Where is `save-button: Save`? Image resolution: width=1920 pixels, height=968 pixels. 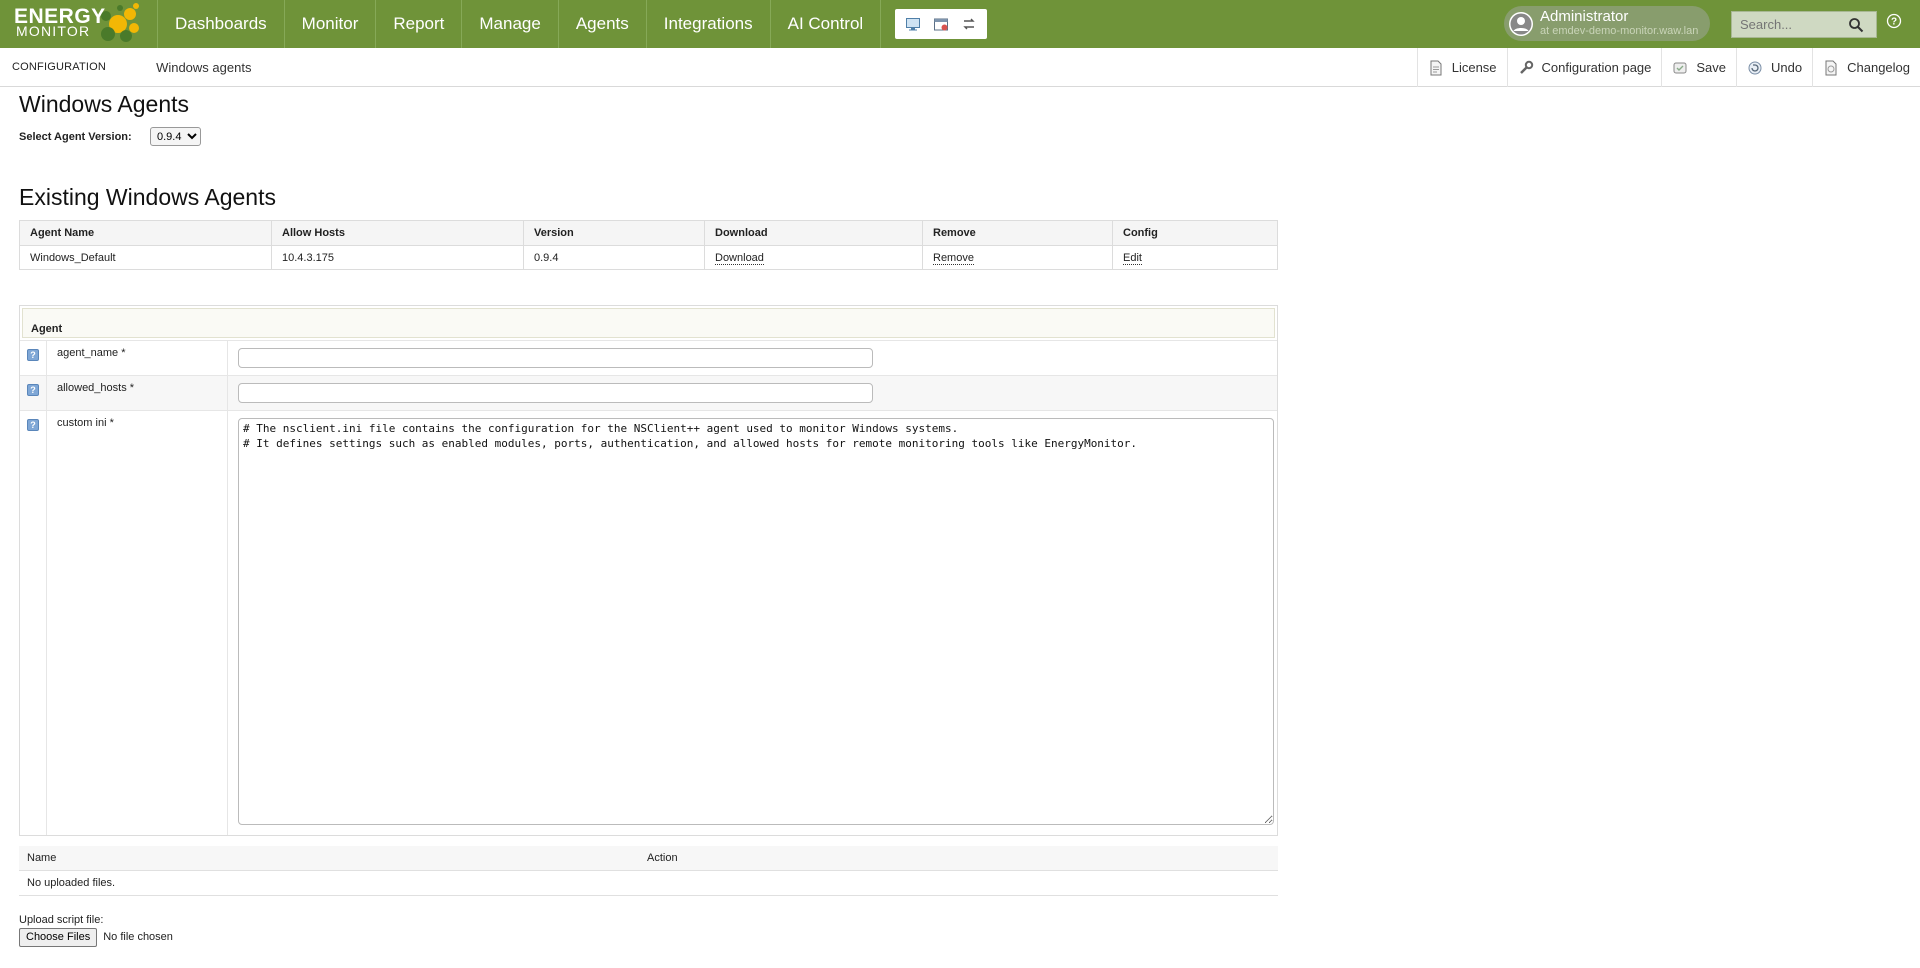 save-button: Save is located at coordinates (1698, 67).